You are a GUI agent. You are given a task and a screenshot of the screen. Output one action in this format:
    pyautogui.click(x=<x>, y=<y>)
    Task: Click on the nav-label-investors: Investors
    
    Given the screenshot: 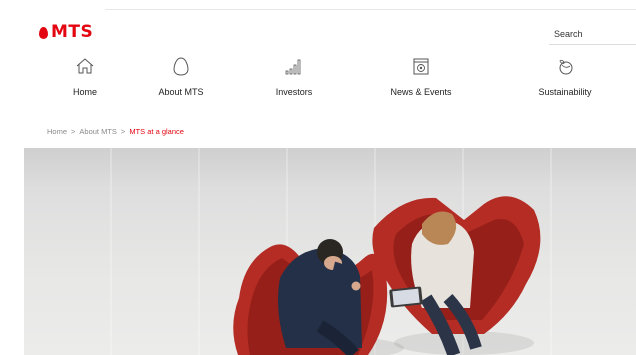 What is the action you would take?
    pyautogui.click(x=294, y=92)
    